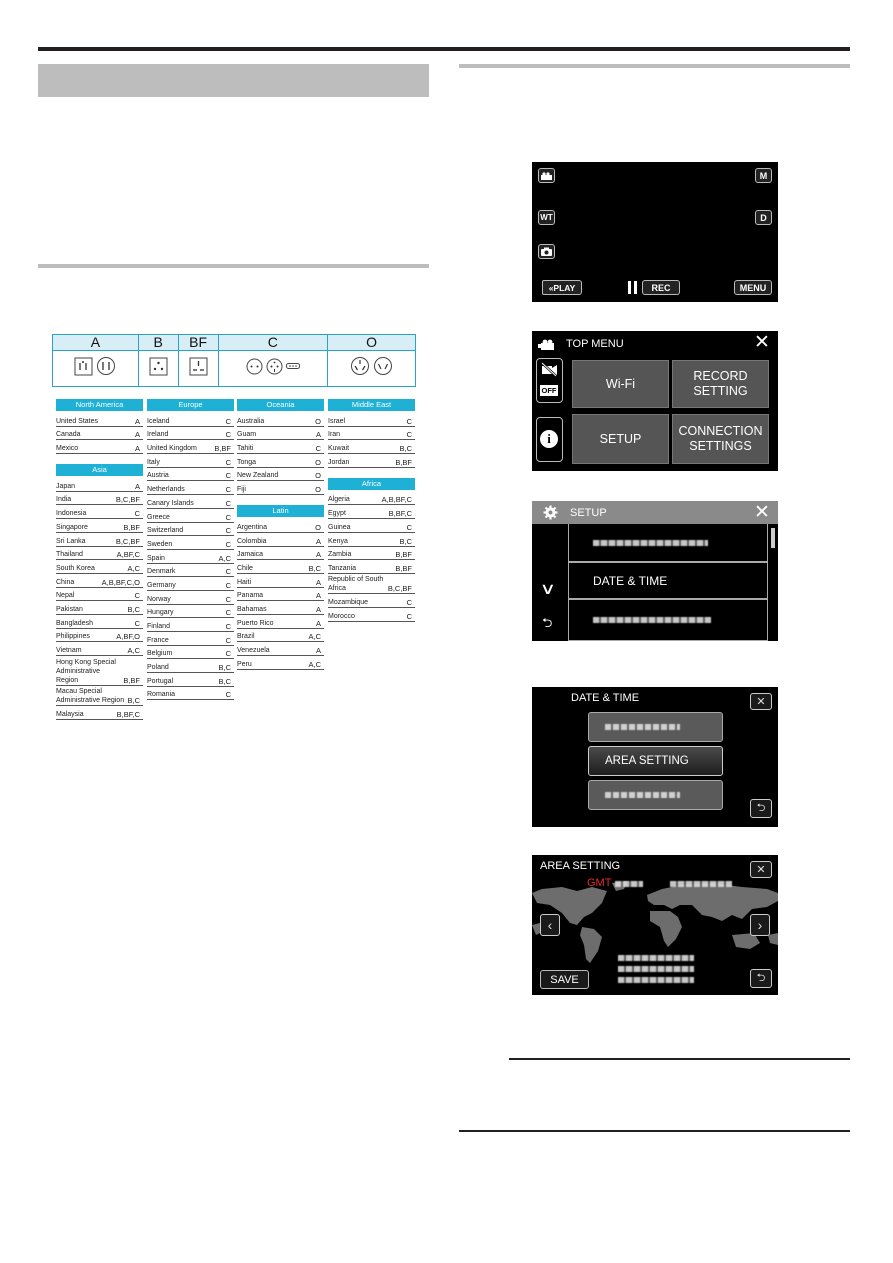 The width and height of the screenshot is (893, 1263). What do you see at coordinates (172, 449) in the screenshot?
I see `country-name: United Kingdom` at bounding box center [172, 449].